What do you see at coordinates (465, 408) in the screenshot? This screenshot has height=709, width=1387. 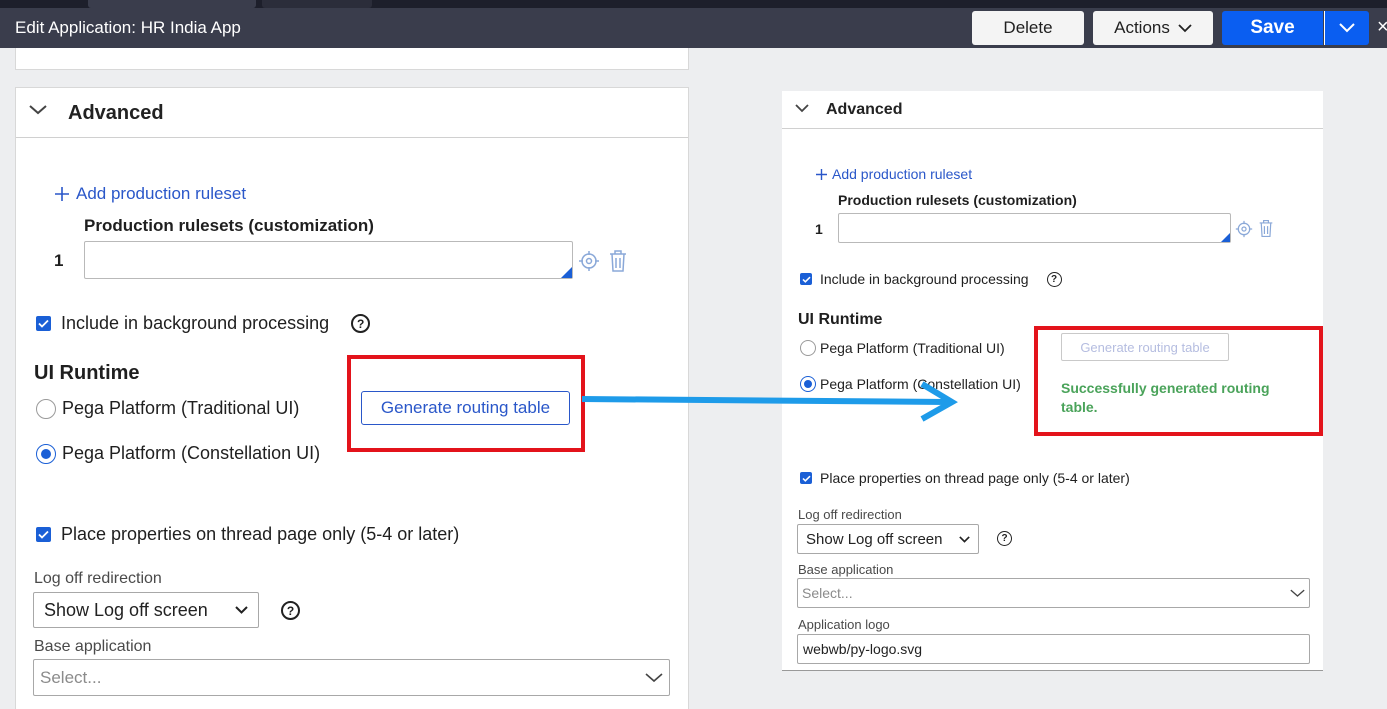 I see `generate-routing-table-button: Generate routing table` at bounding box center [465, 408].